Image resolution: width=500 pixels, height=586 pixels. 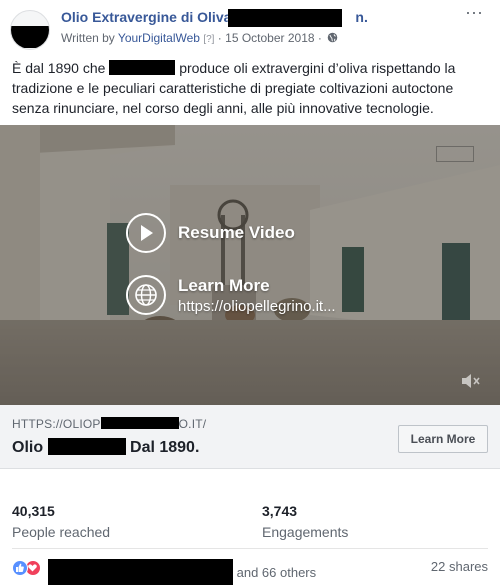 What do you see at coordinates (443, 439) in the screenshot?
I see `learn-more-button: Learn More` at bounding box center [443, 439].